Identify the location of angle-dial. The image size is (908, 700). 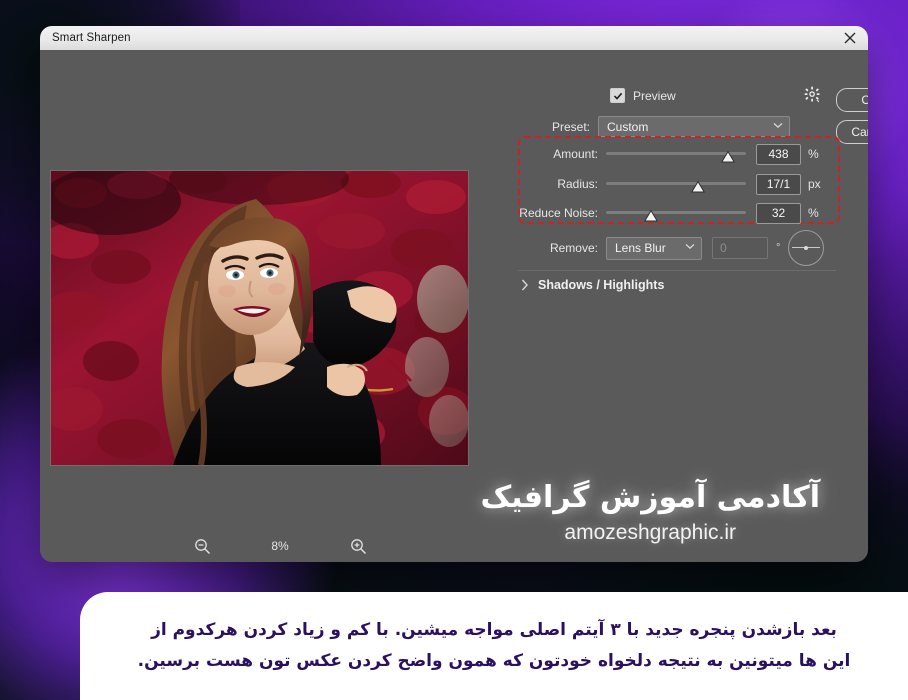
(806, 248).